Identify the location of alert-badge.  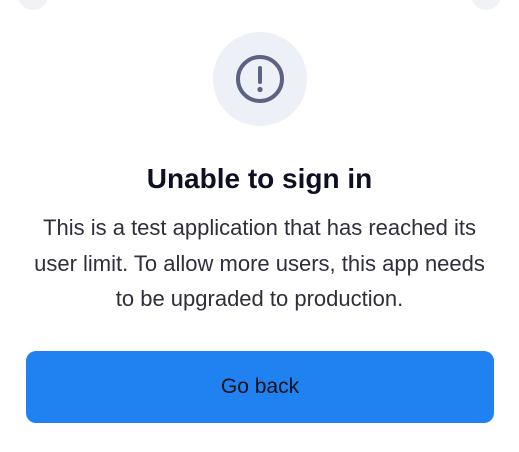
(260, 79).